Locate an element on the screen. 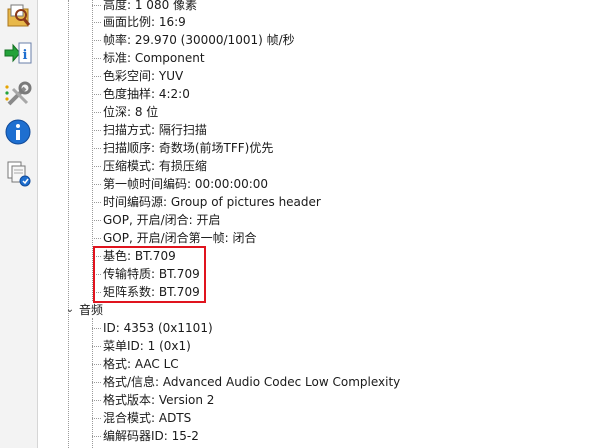 The width and height of the screenshot is (610, 448). highlight-box is located at coordinates (149, 274).